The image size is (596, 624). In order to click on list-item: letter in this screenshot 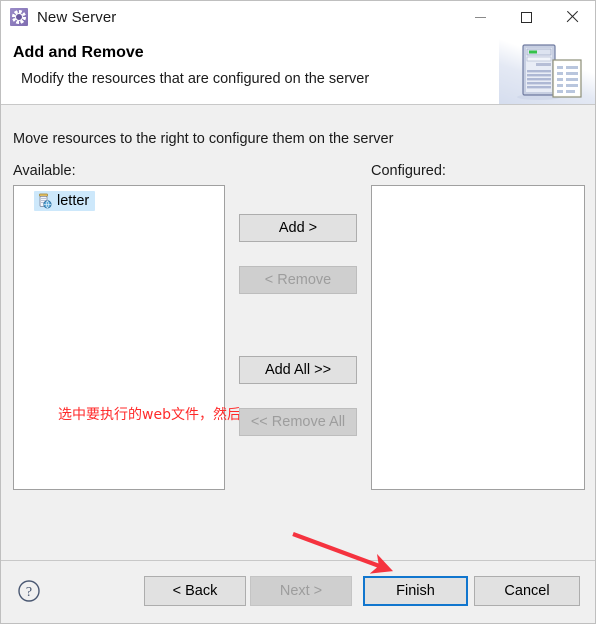, I will do `click(65, 201)`.